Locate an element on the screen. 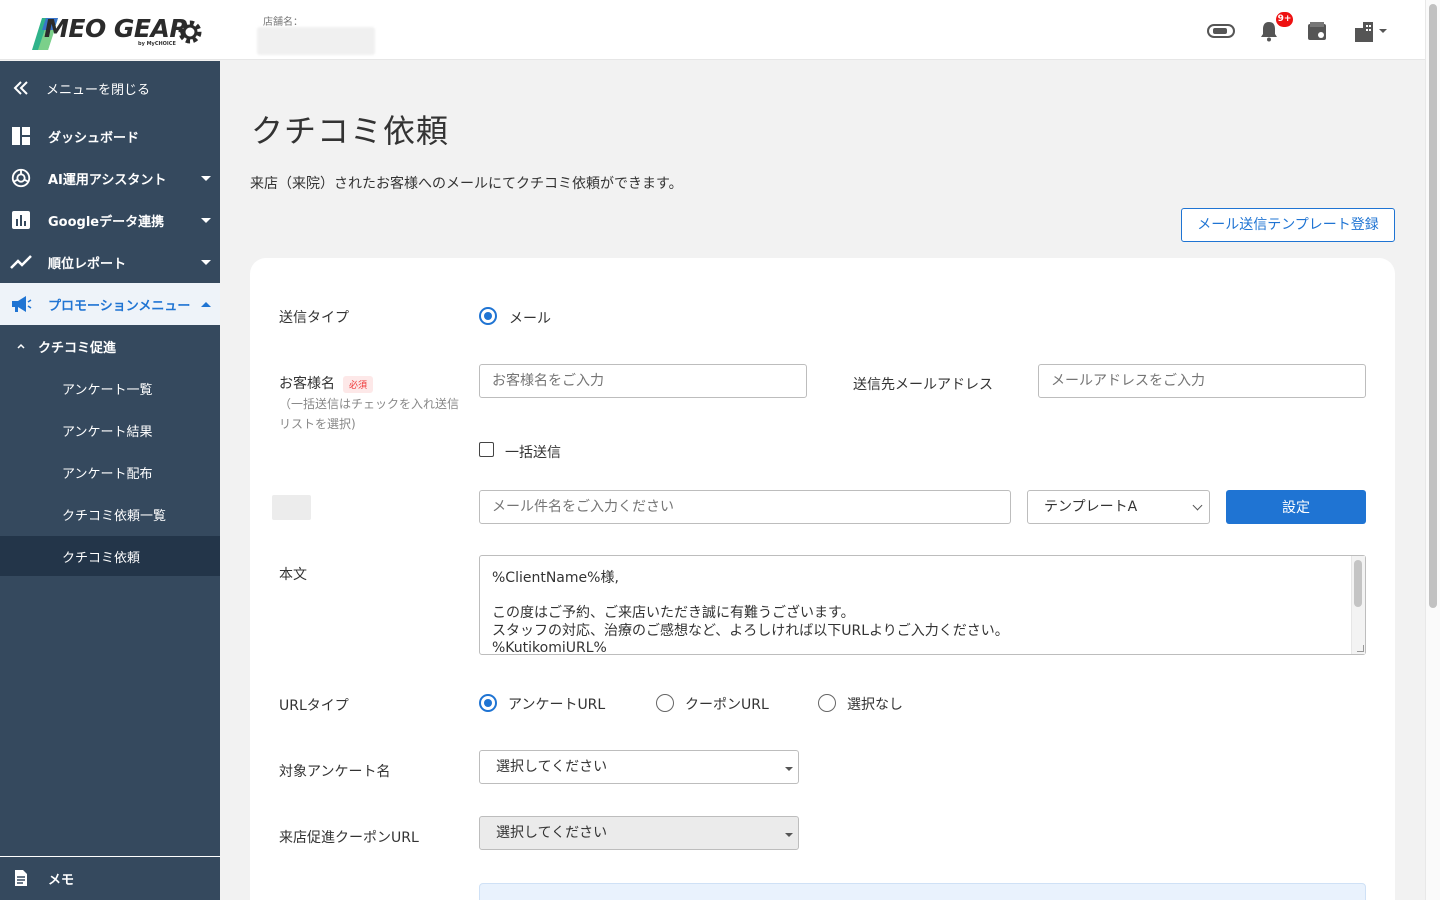 This screenshot has height=900, width=1440. store-name-label: 店舗名： is located at coordinates (283, 22).